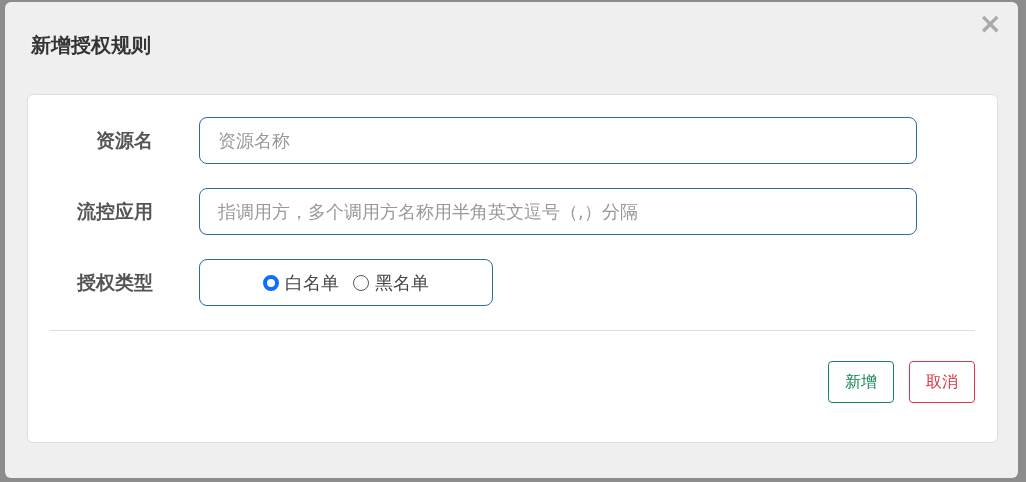 The image size is (1026, 482). I want to click on cancel-button: 取消, so click(942, 382).